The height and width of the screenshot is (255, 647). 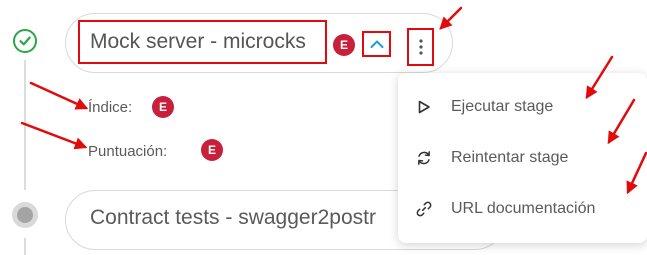 I want to click on menu-item-url-documentacion: URL documentación, so click(x=522, y=209).